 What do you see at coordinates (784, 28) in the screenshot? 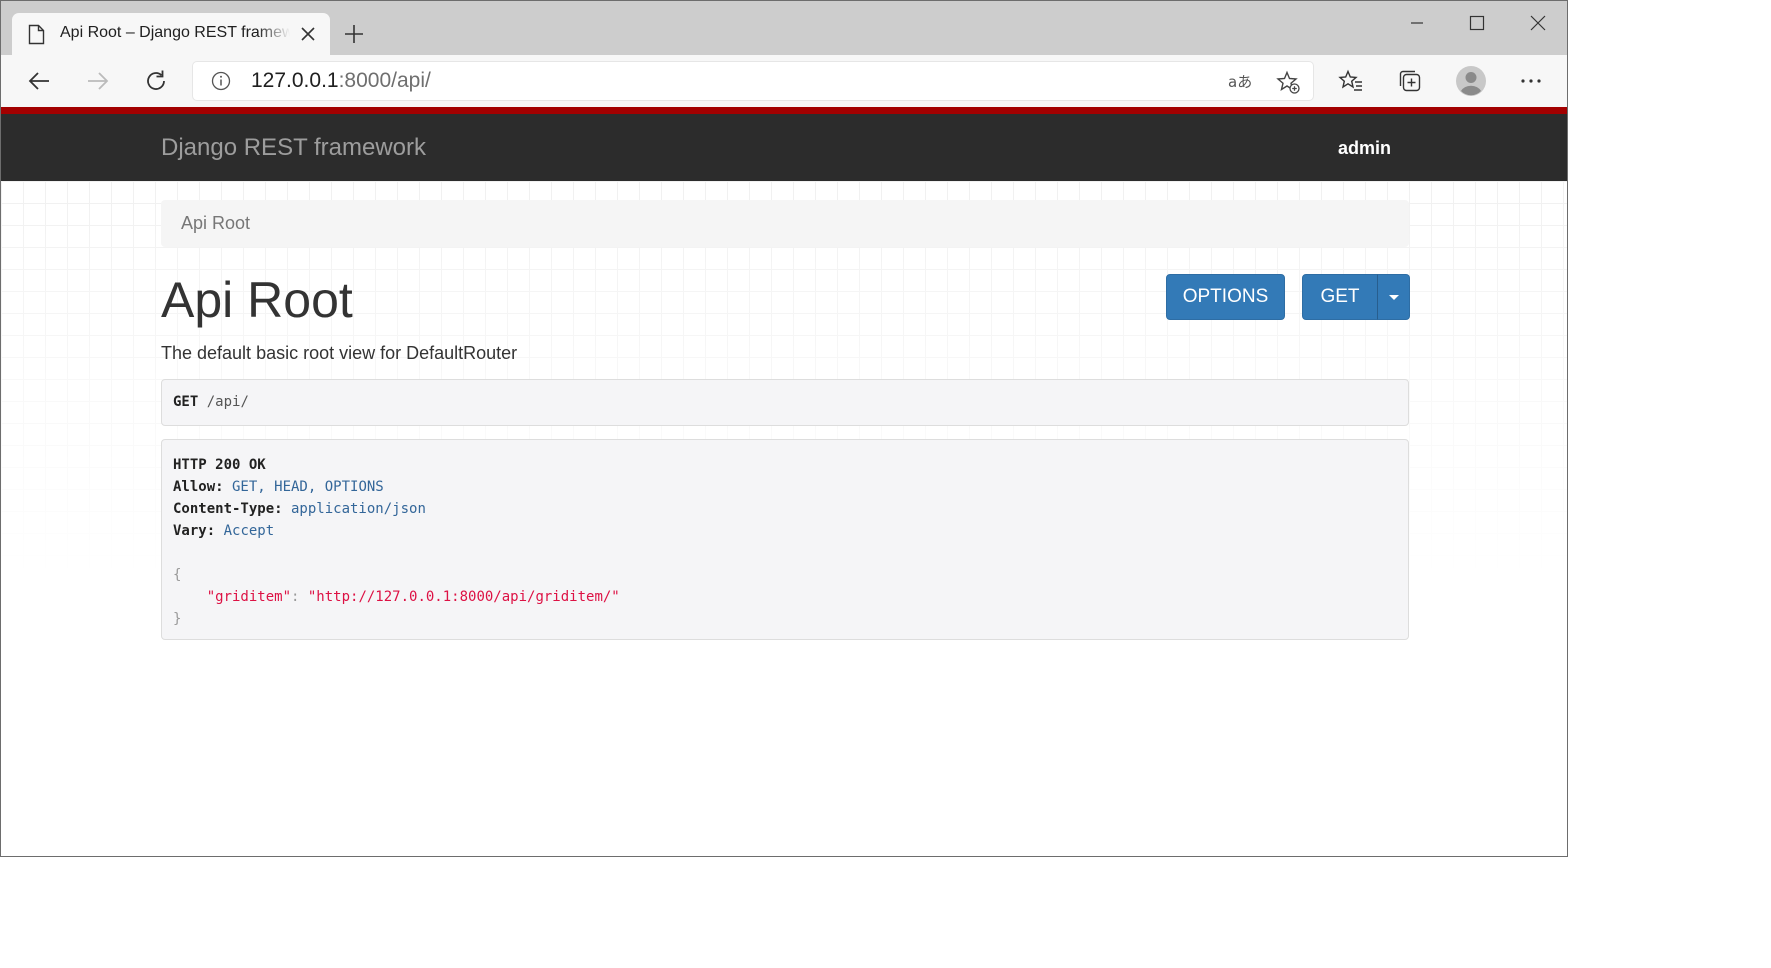
I see `browser-titlebar: Api Root – Django REST framework` at bounding box center [784, 28].